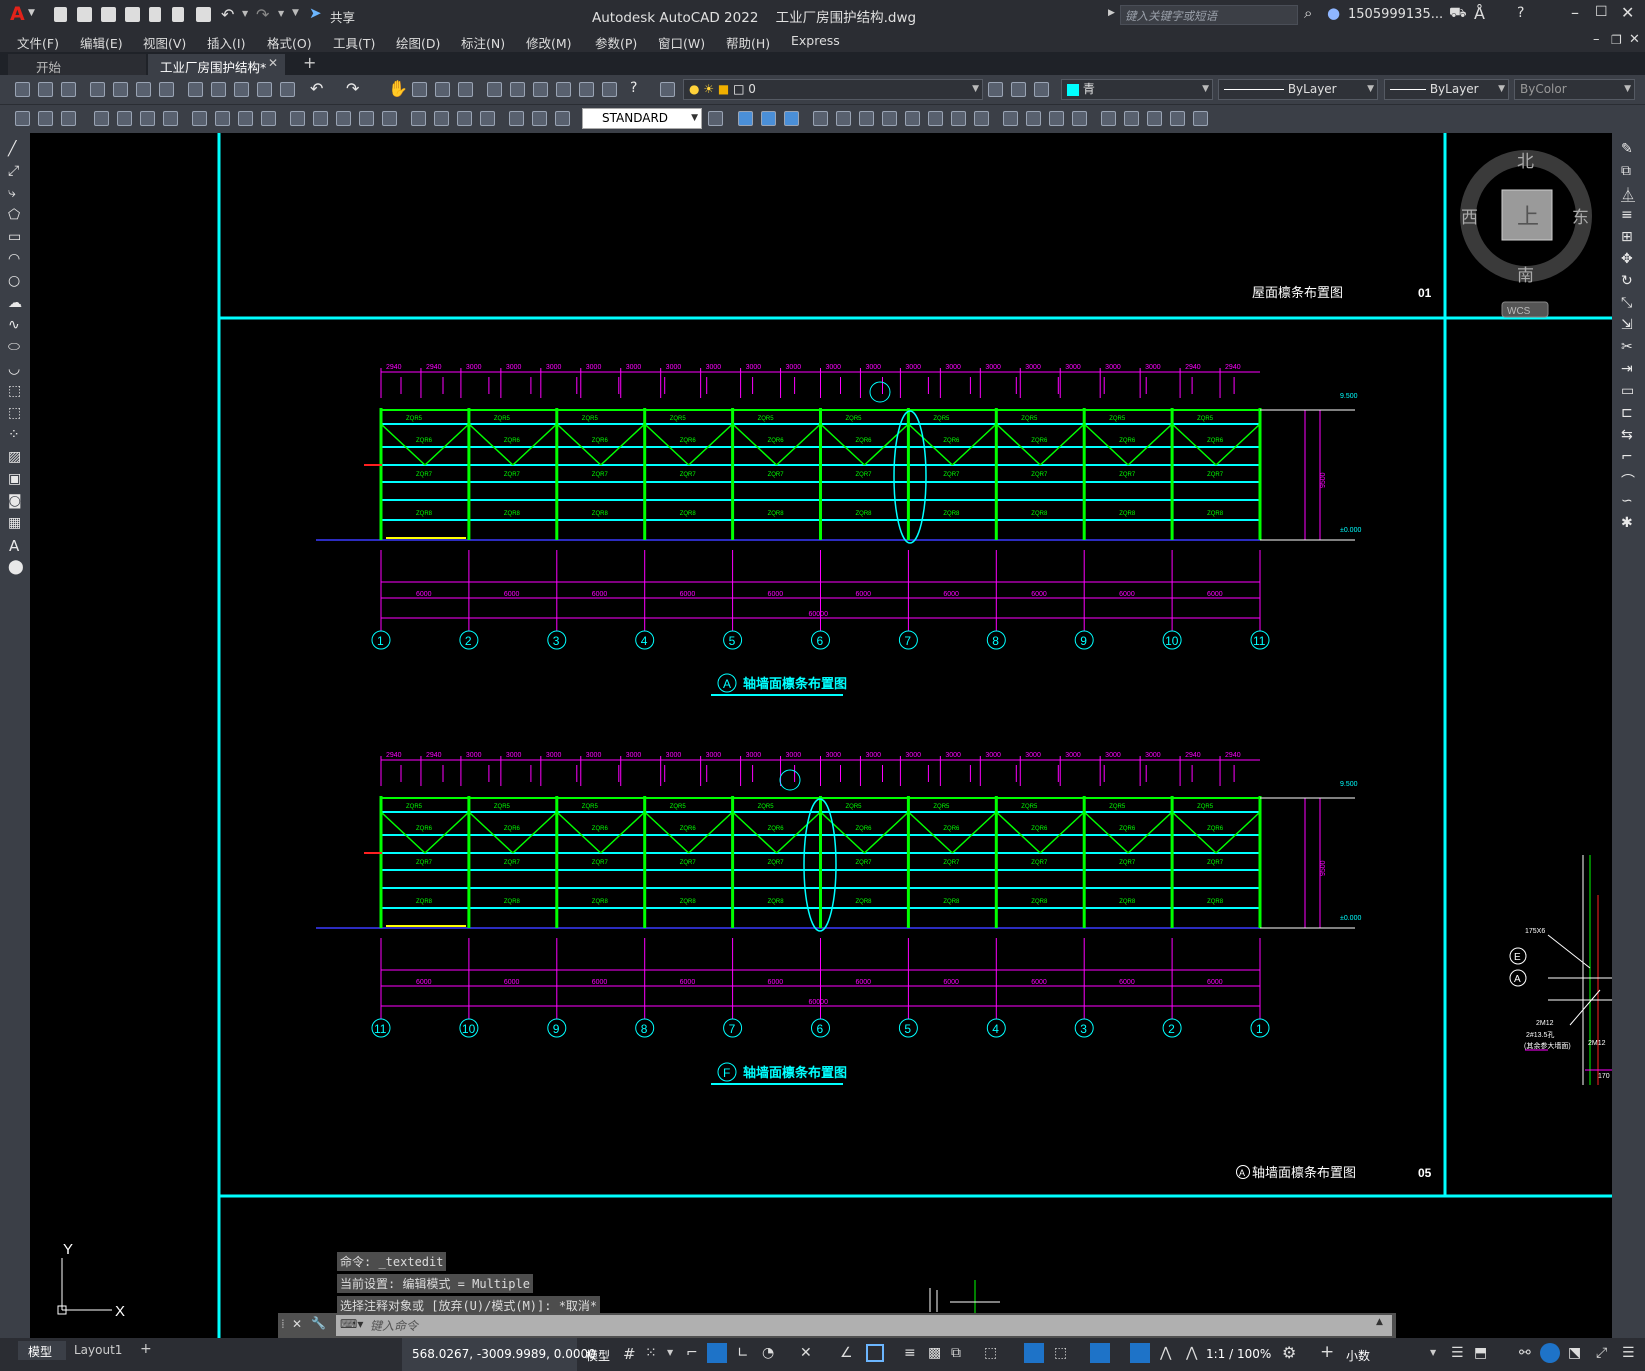  I want to click on hardware-accel-icon, so click(1550, 1353).